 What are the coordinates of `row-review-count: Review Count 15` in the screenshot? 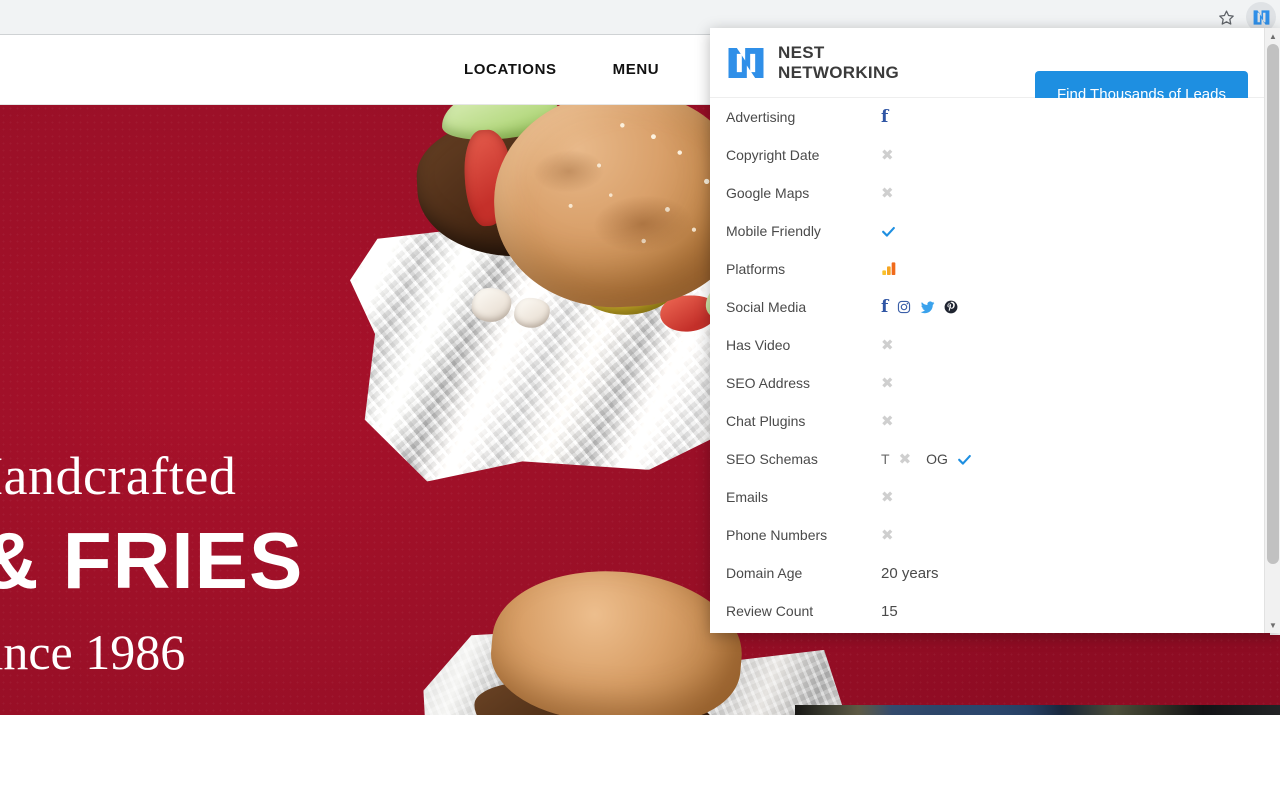 It's located at (987, 611).